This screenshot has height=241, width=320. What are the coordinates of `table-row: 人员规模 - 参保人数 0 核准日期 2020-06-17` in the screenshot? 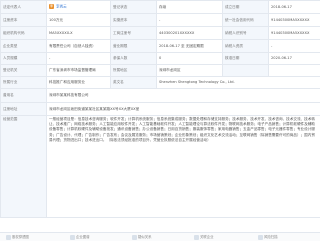 It's located at (160, 59).